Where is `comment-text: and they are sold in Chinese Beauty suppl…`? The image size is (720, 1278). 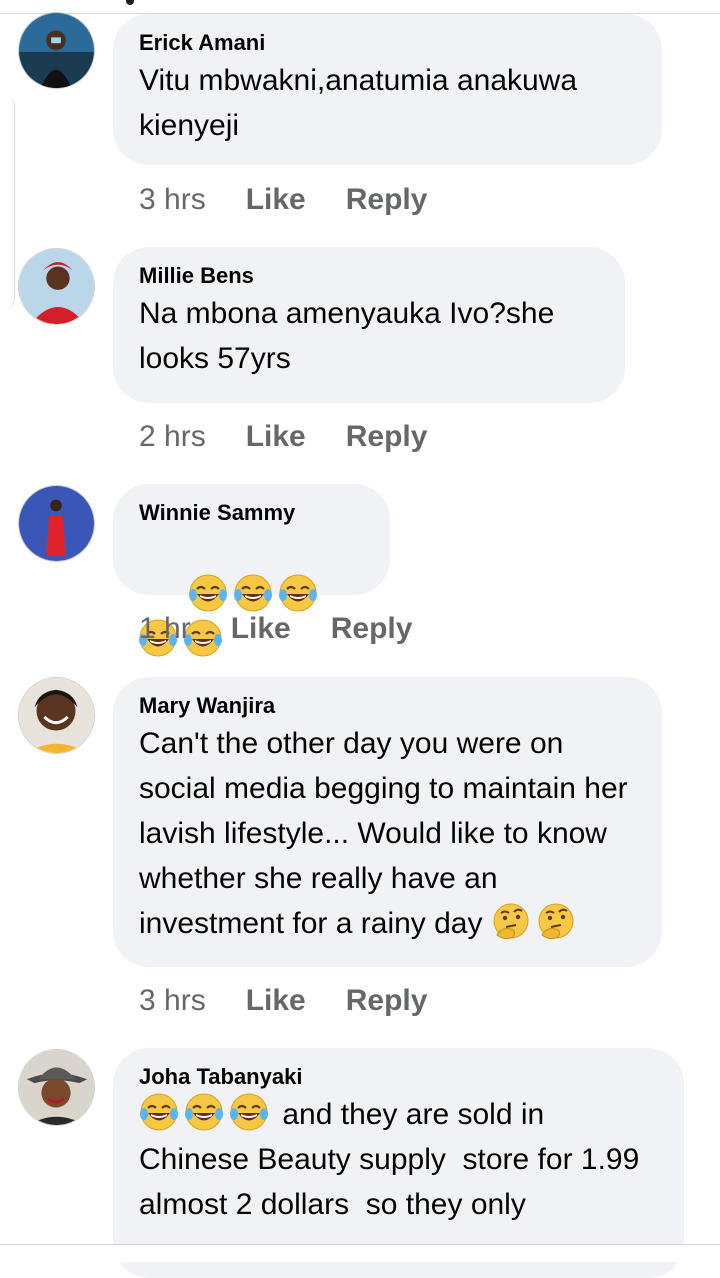 comment-text: and they are sold in Chinese Beauty suppl… is located at coordinates (398, 1159).